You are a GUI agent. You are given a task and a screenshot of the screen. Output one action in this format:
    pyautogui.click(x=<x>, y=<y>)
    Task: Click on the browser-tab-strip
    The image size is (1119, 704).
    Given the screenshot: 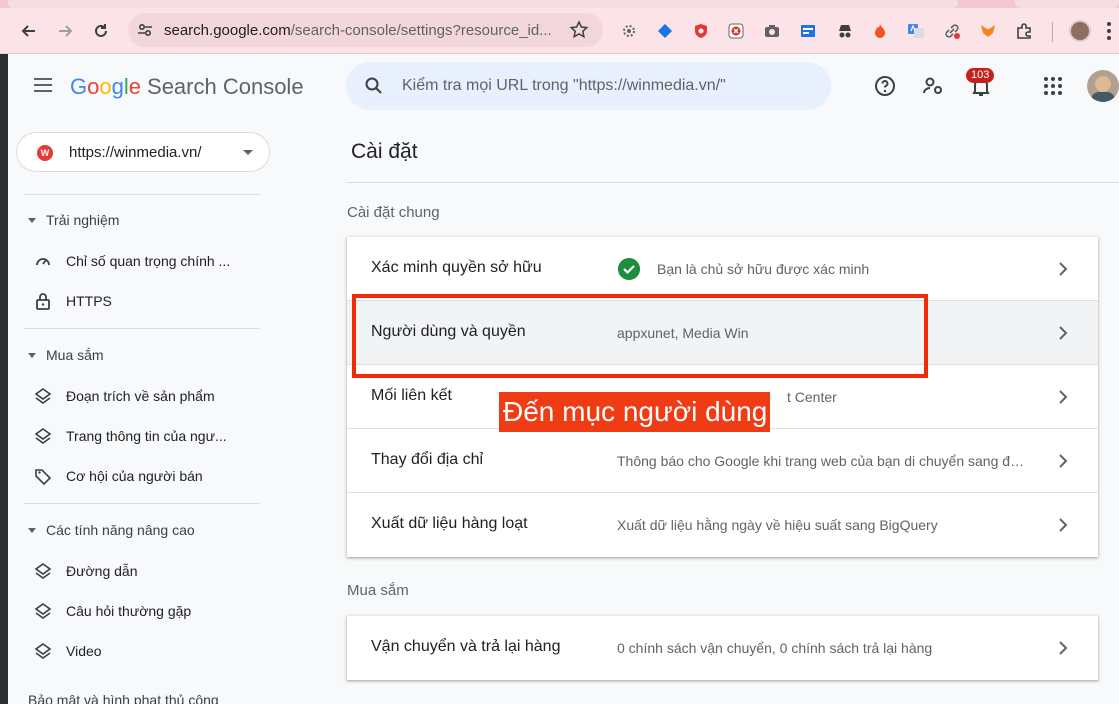 What is the action you would take?
    pyautogui.click(x=559, y=4)
    